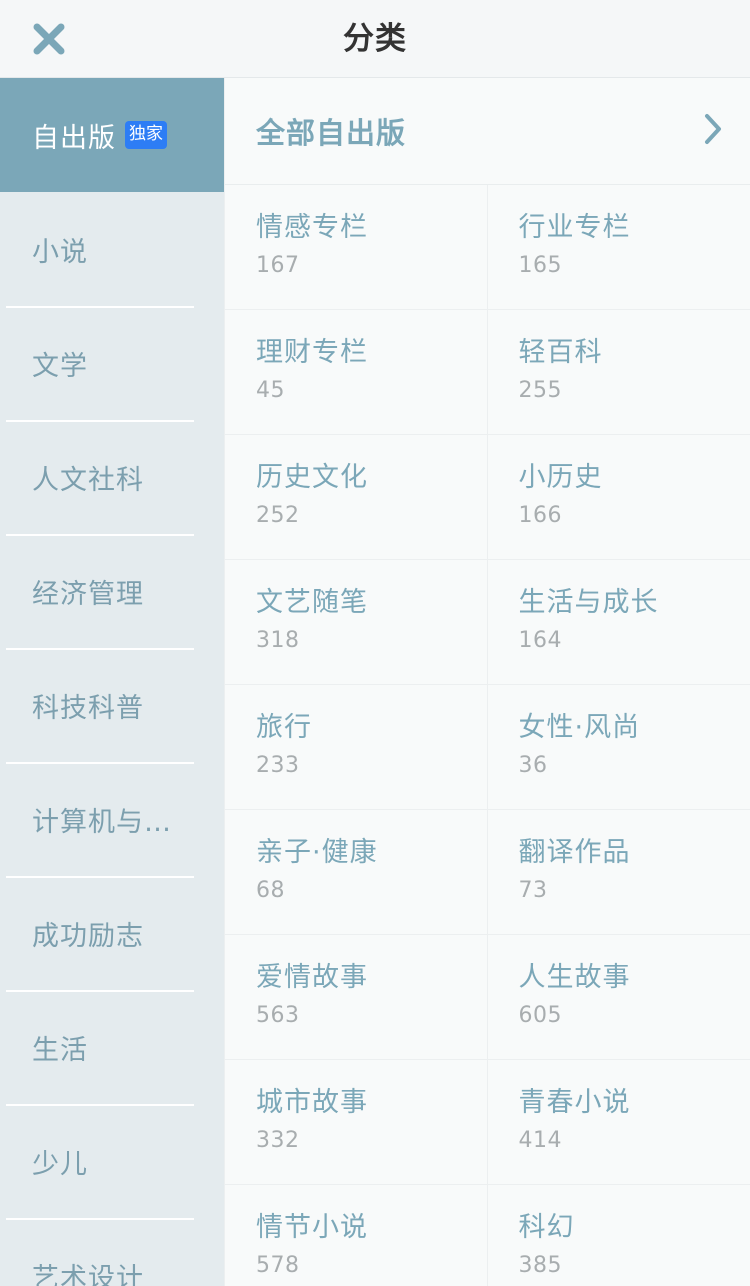  Describe the element at coordinates (356, 497) in the screenshot. I see `subcategory-cell: 历史文化 252` at that location.